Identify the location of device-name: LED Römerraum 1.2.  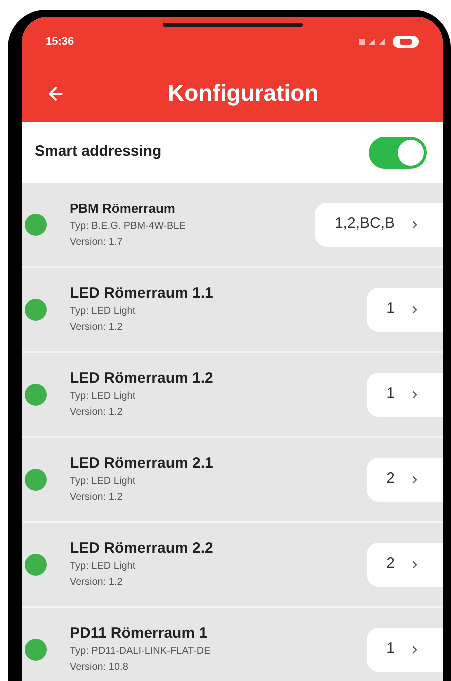
(142, 379).